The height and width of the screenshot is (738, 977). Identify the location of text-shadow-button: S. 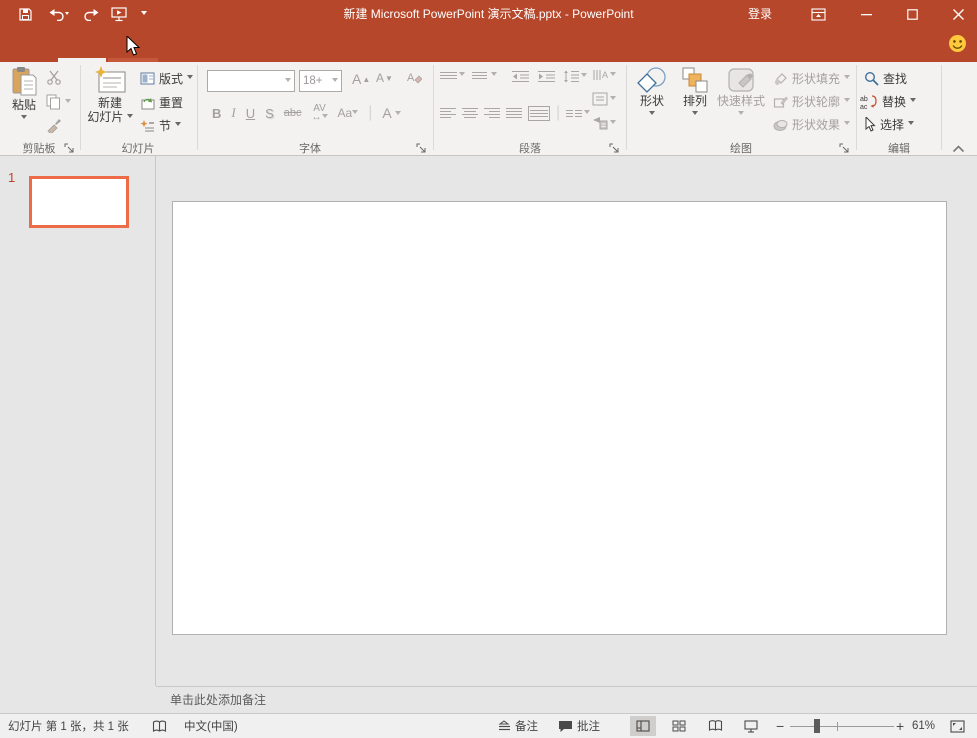
(269, 113).